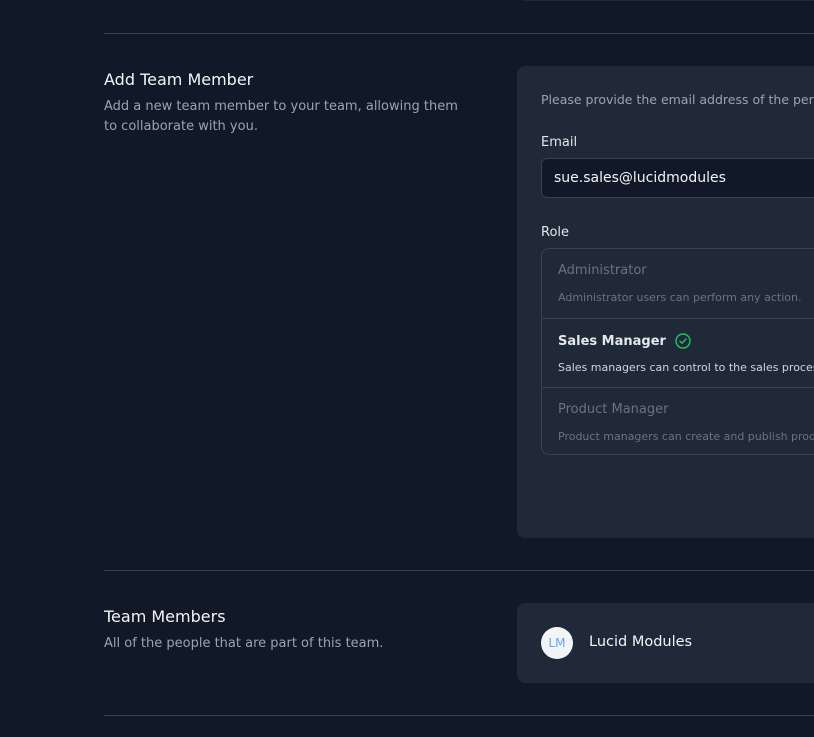 The image size is (814, 737). I want to click on avatar: LM, so click(557, 643).